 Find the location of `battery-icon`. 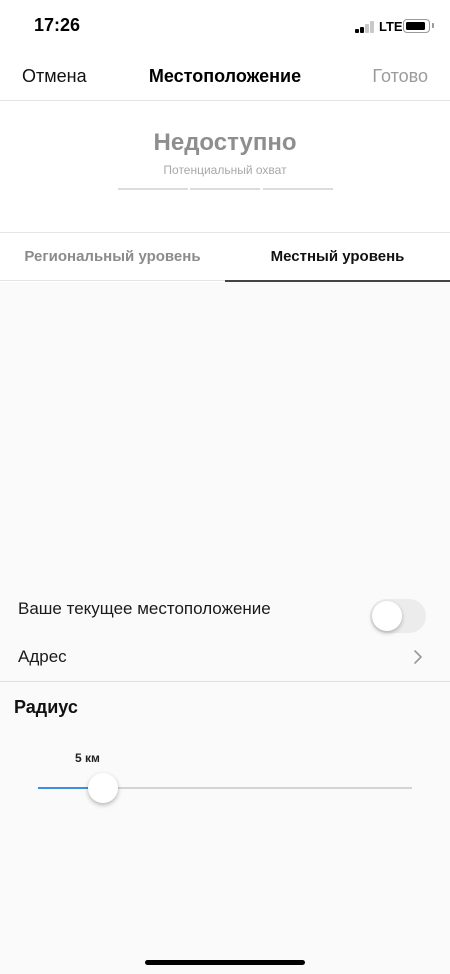

battery-icon is located at coordinates (418, 26).